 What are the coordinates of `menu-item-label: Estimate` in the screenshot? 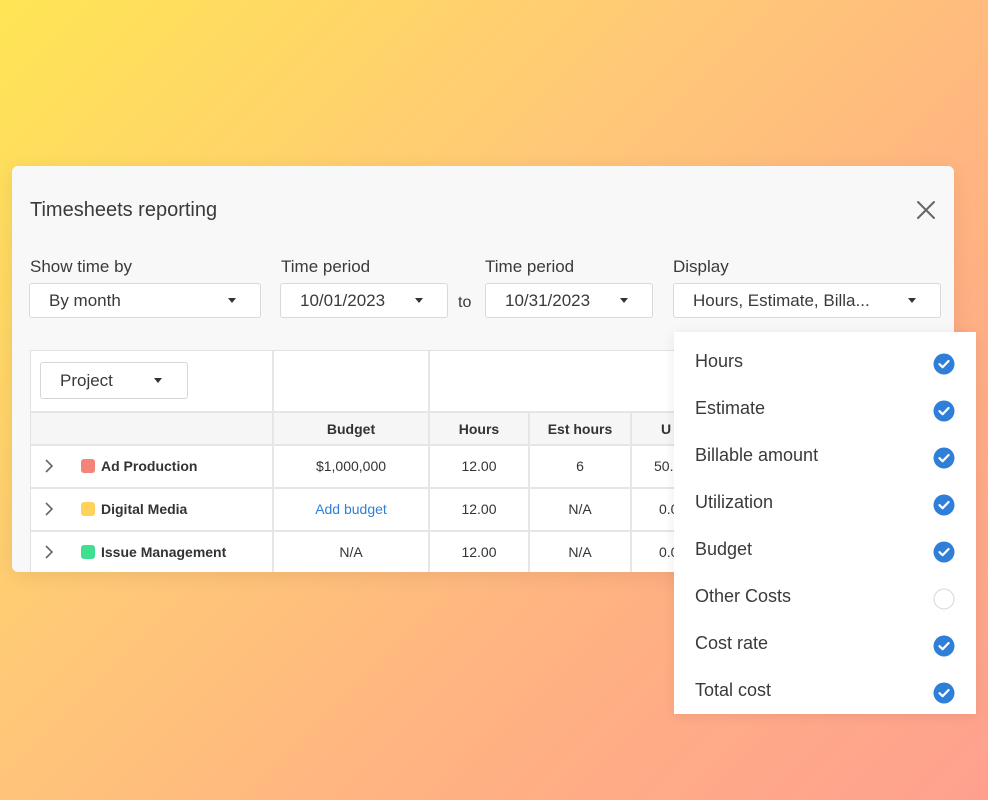 It's located at (730, 408).